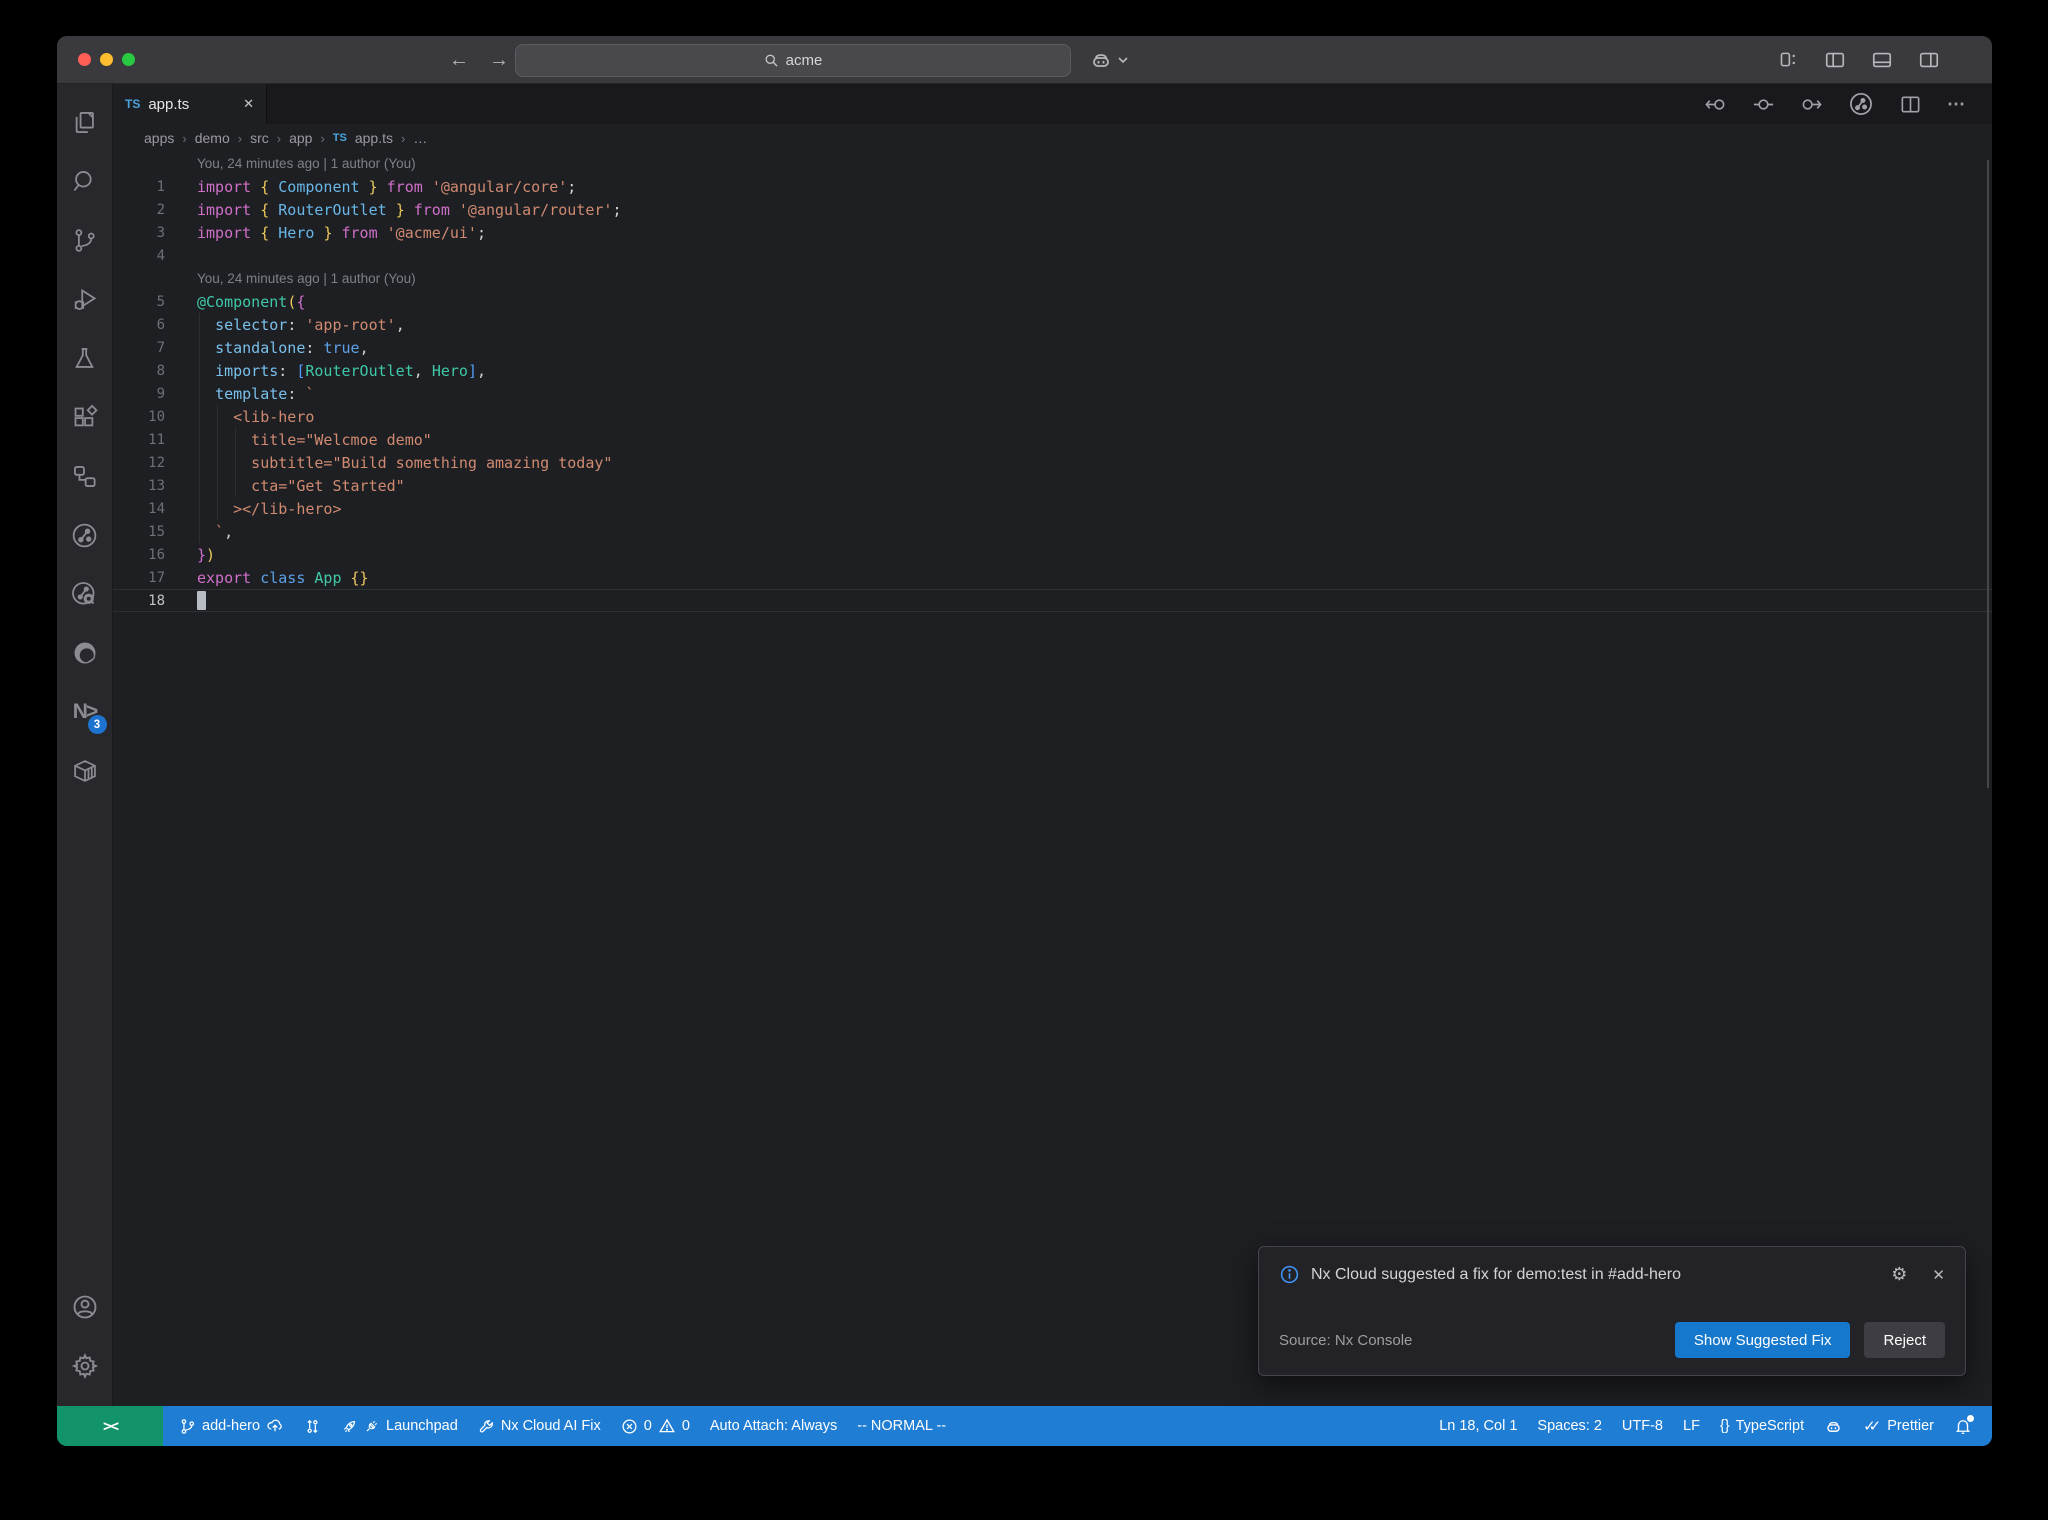  Describe the element at coordinates (85, 417) in the screenshot. I see `extensions-icon` at that location.